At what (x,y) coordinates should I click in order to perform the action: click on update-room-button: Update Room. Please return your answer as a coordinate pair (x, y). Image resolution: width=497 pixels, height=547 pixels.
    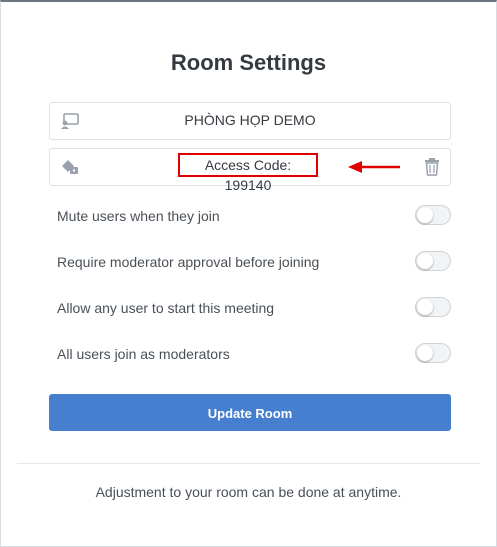
    Looking at the image, I should click on (250, 412).